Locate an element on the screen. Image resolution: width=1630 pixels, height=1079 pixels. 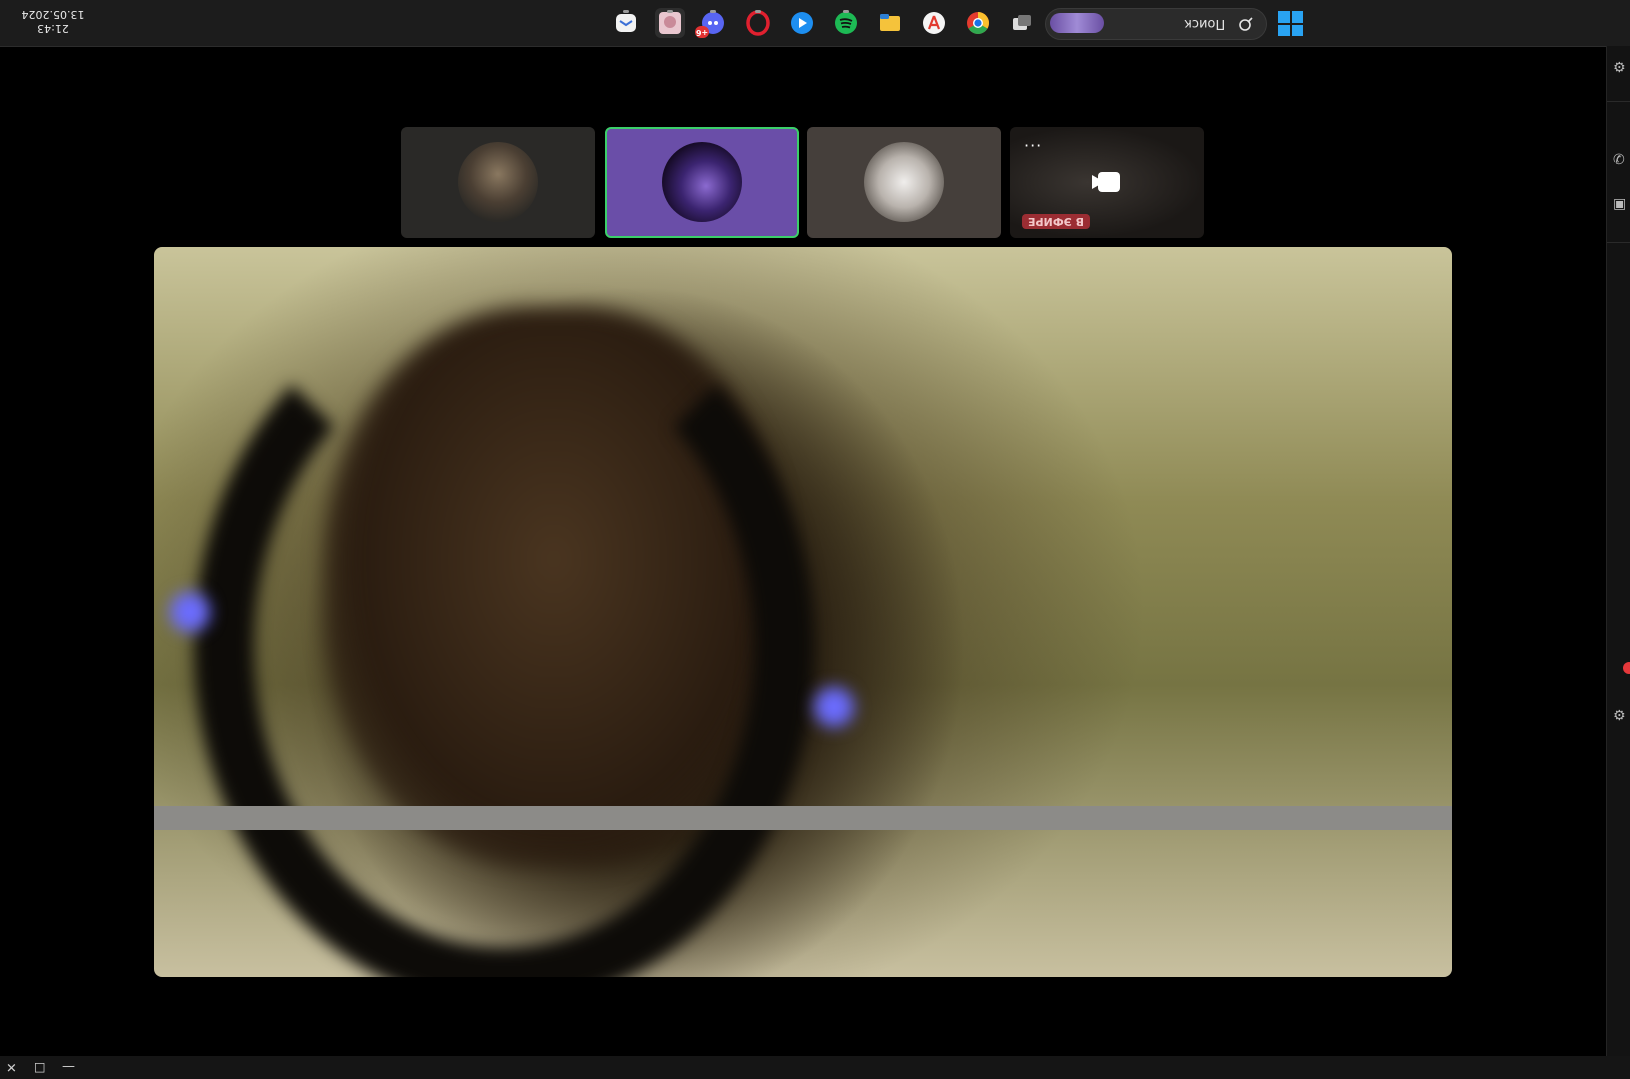
media-player-button is located at coordinates (802, 23).